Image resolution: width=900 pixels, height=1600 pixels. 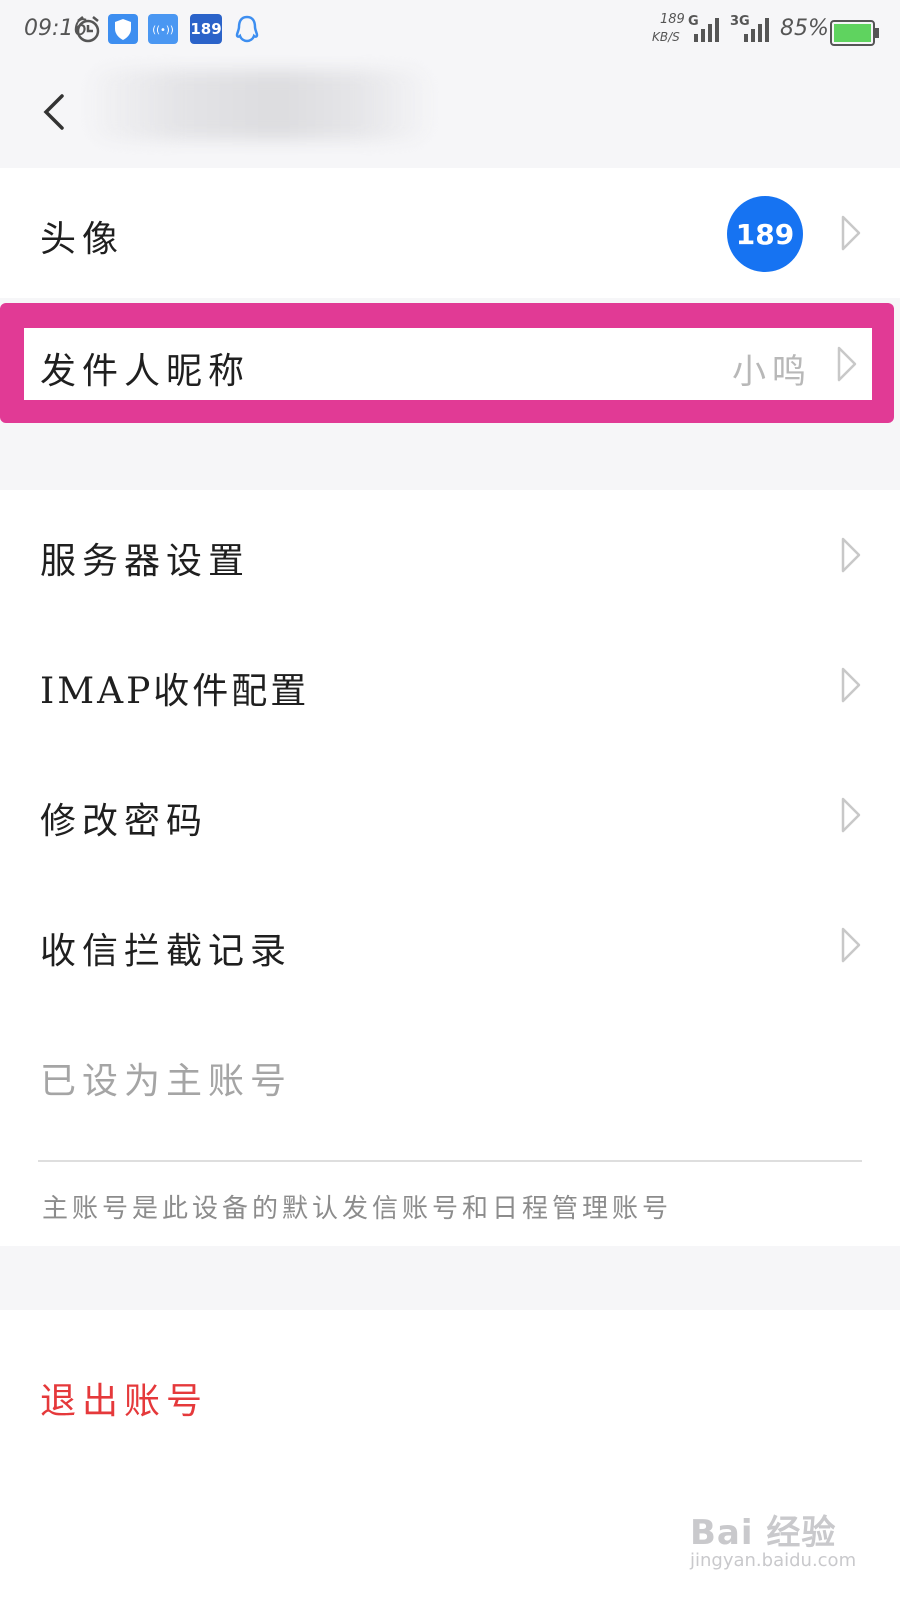 I want to click on imap-config-label: IMAP收件配置, so click(x=175, y=691).